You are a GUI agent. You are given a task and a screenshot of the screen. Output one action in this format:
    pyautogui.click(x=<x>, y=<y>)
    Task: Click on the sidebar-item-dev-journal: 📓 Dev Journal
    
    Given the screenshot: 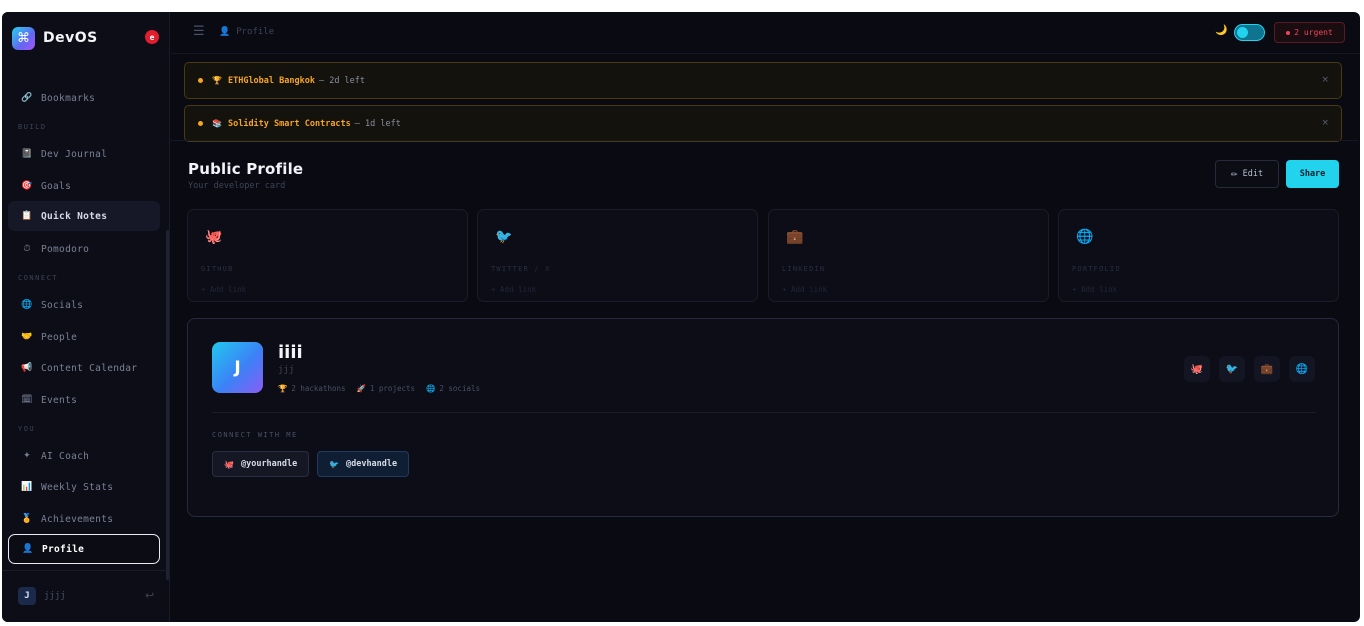 What is the action you would take?
    pyautogui.click(x=84, y=154)
    